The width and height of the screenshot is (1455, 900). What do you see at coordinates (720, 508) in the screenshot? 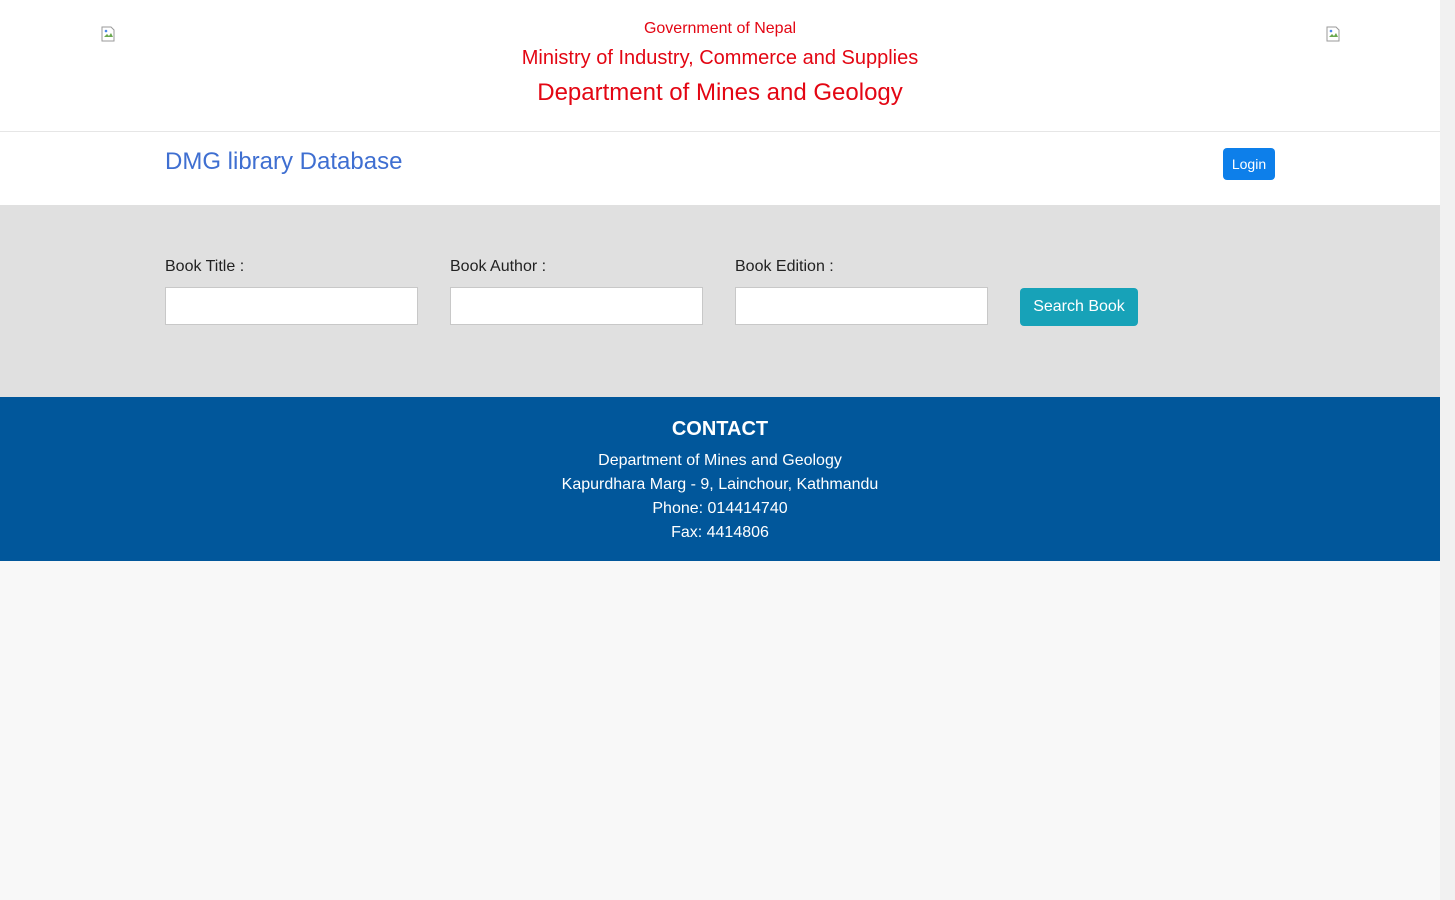
I see `contact-phone: Phone: 014414740` at bounding box center [720, 508].